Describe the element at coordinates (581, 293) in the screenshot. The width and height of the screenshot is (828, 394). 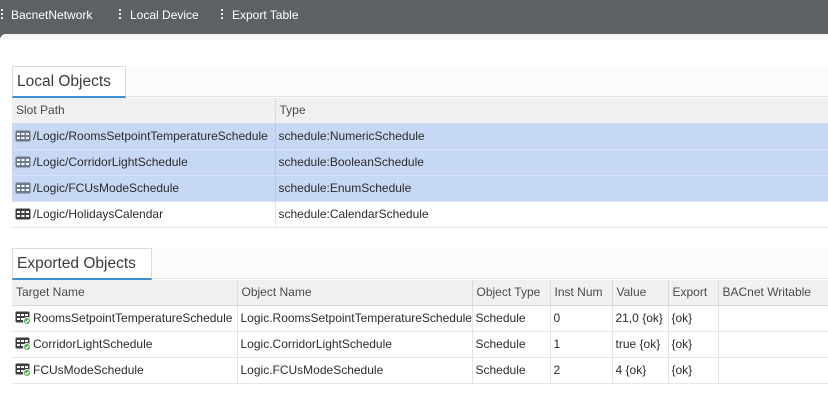
I see `column-header-inst-num: Inst Num` at that location.